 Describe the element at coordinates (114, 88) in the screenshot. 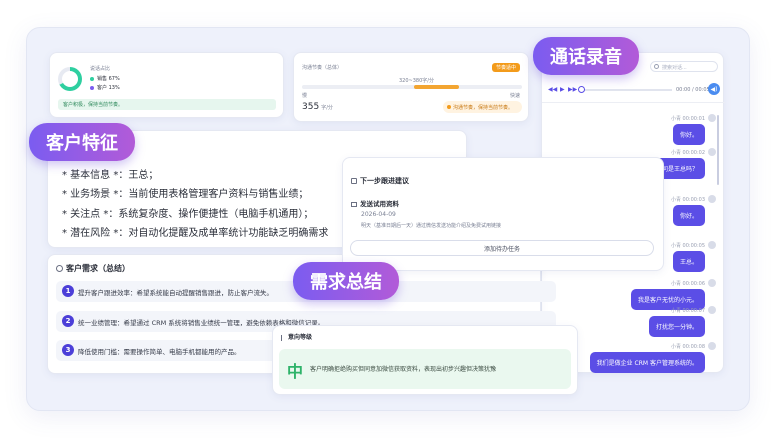

I see `customer-value: 13%` at that location.